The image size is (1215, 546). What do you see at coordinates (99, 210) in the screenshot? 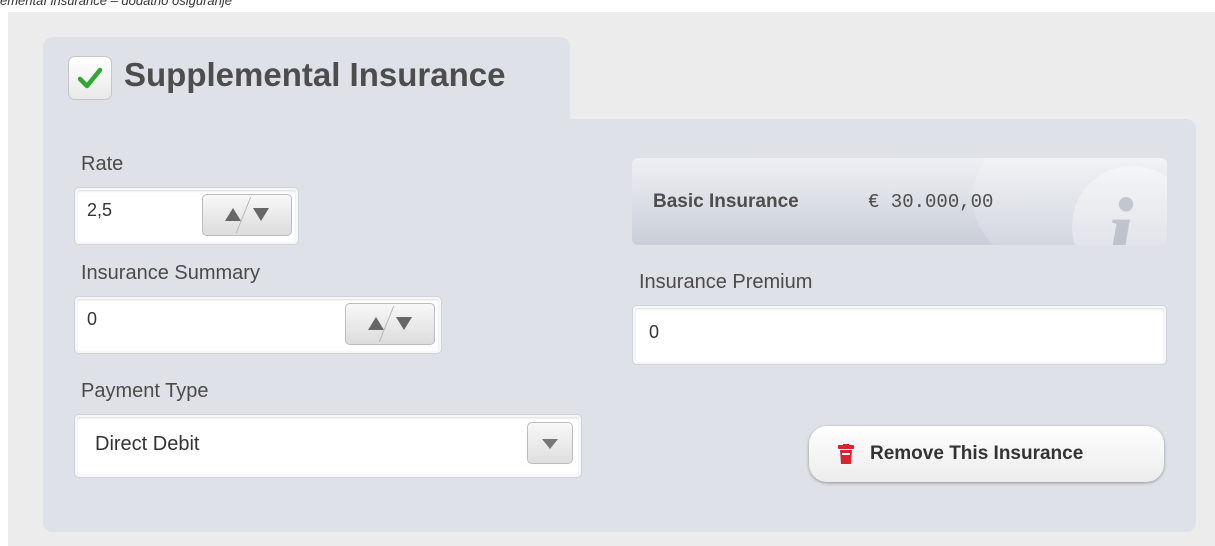
I see `rate-input: 2,5` at bounding box center [99, 210].